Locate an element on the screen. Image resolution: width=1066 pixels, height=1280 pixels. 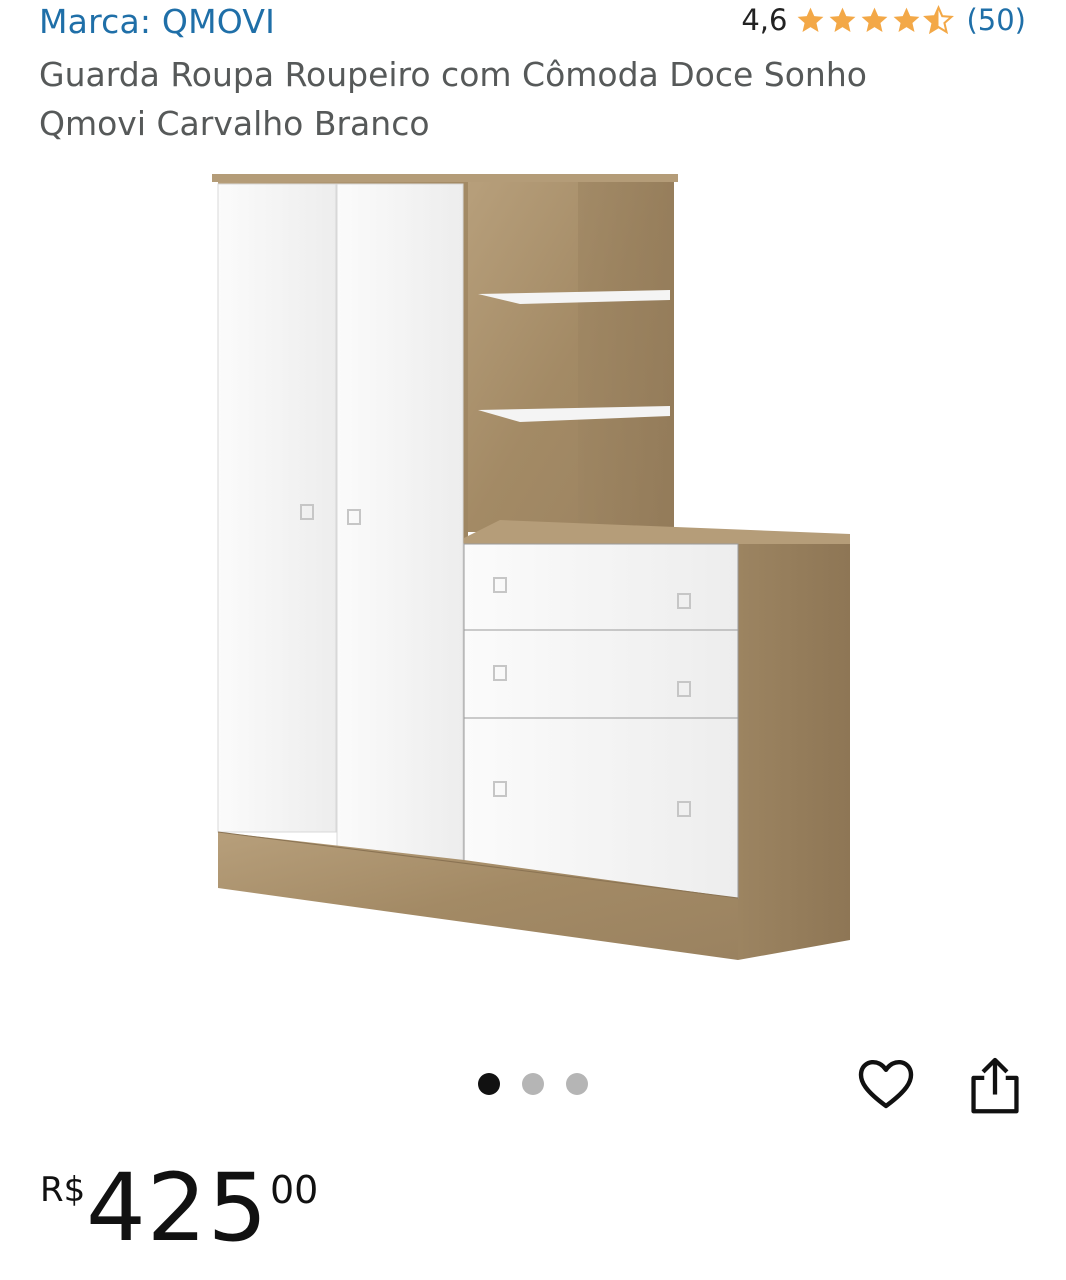
rating-stars is located at coordinates (875, 20).